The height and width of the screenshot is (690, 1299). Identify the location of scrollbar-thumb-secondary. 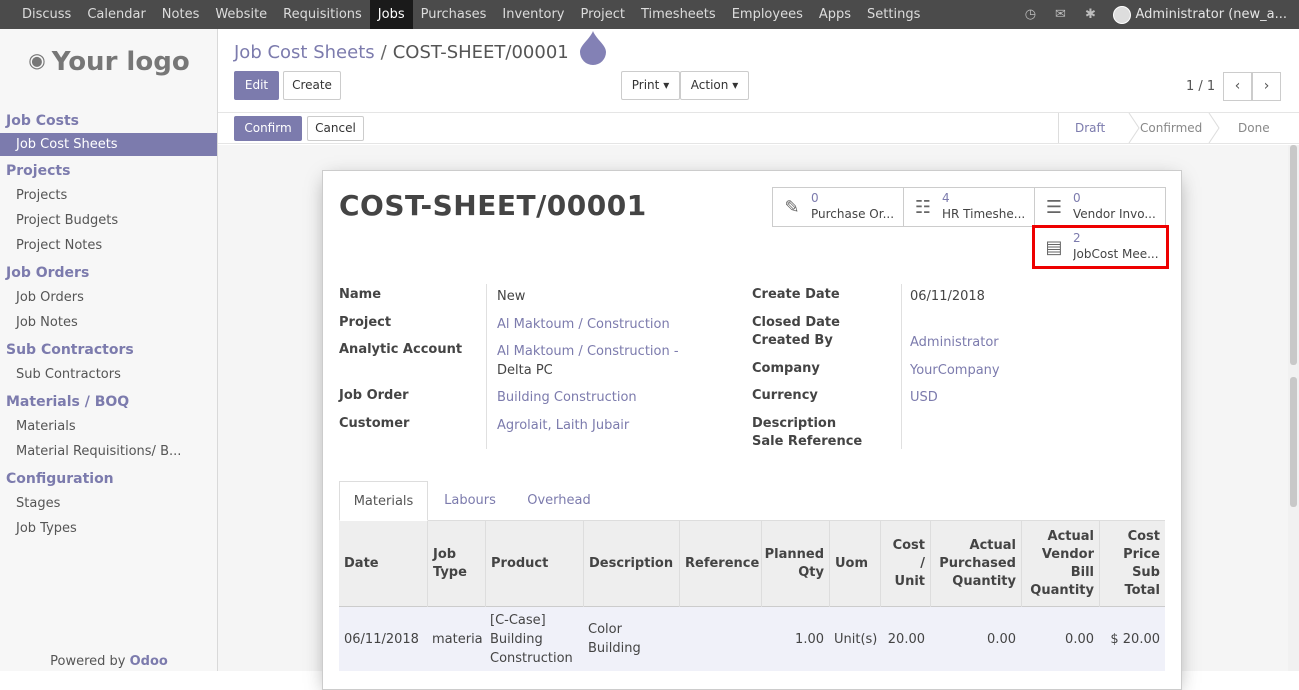
(1293, 442).